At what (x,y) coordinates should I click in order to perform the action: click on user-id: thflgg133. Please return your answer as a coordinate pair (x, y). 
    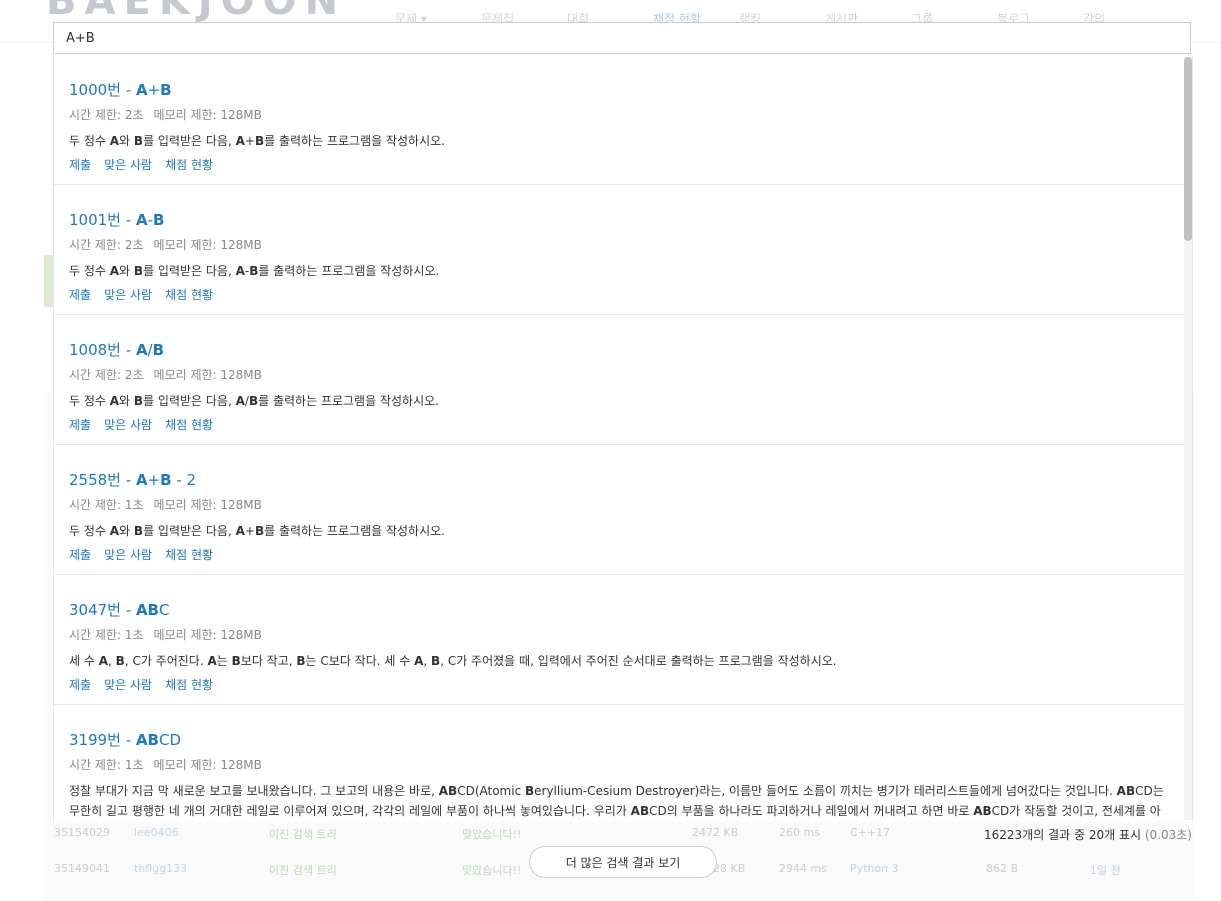
    Looking at the image, I should click on (160, 868).